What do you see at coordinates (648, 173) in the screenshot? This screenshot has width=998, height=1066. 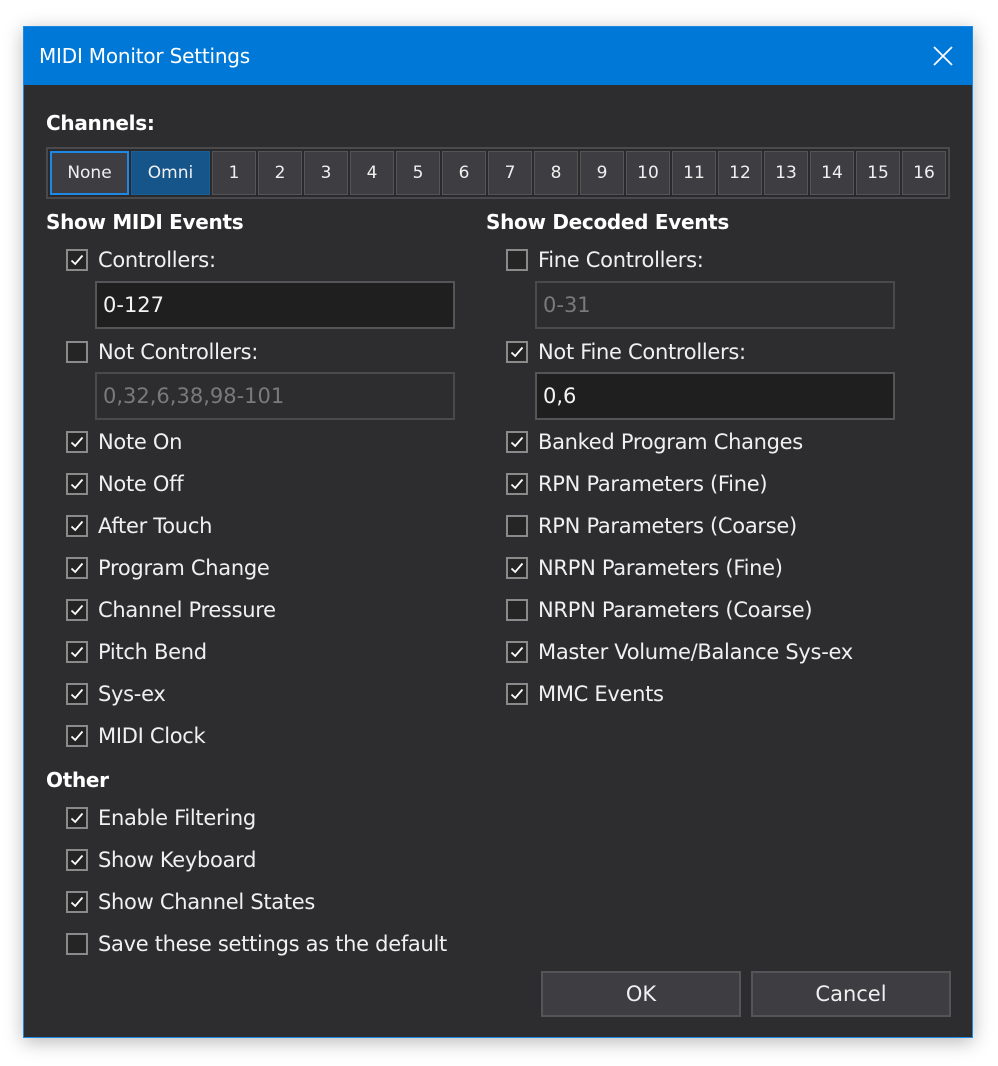 I see `channel-button-10: 10` at bounding box center [648, 173].